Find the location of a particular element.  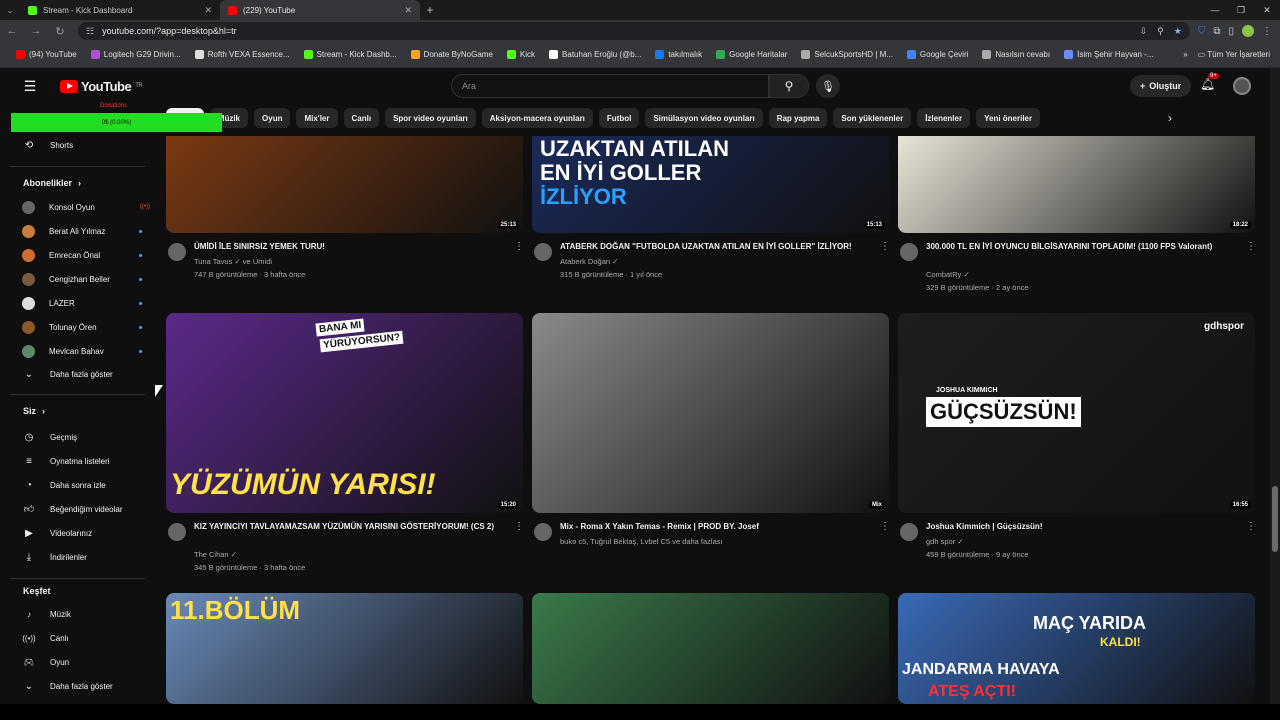

filter-chip: Yeni öneriler is located at coordinates (1008, 118).